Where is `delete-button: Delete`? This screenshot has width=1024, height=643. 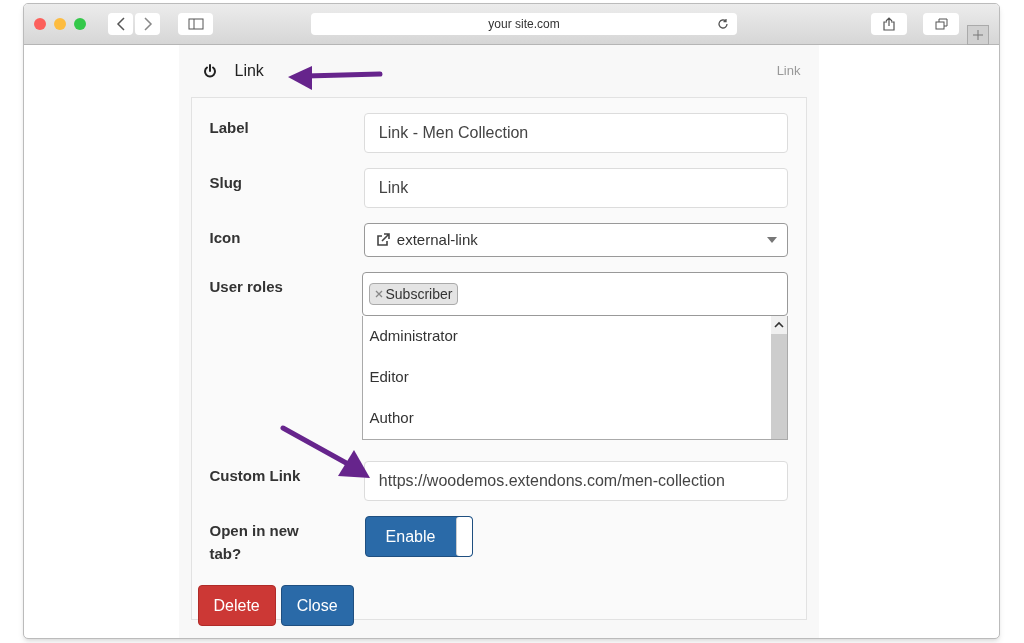
delete-button: Delete is located at coordinates (236, 605).